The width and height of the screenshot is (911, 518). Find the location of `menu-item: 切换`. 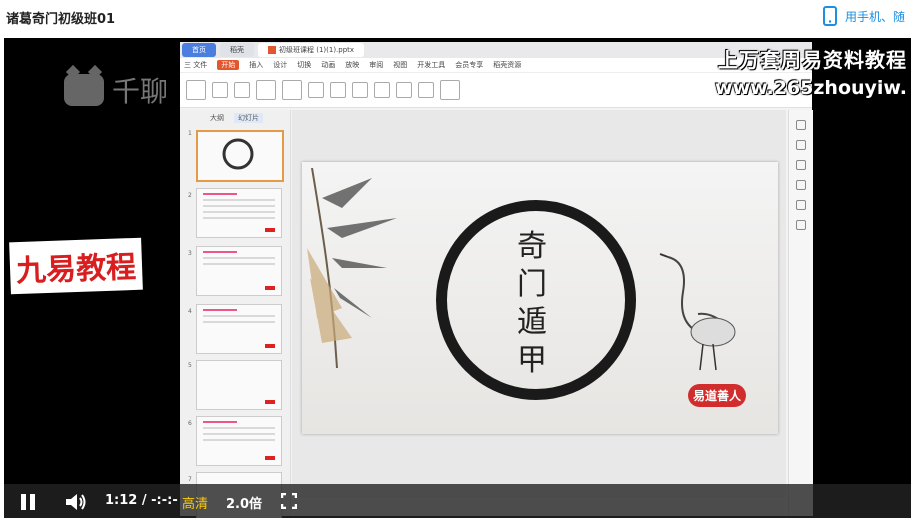

menu-item: 切换 is located at coordinates (304, 65).